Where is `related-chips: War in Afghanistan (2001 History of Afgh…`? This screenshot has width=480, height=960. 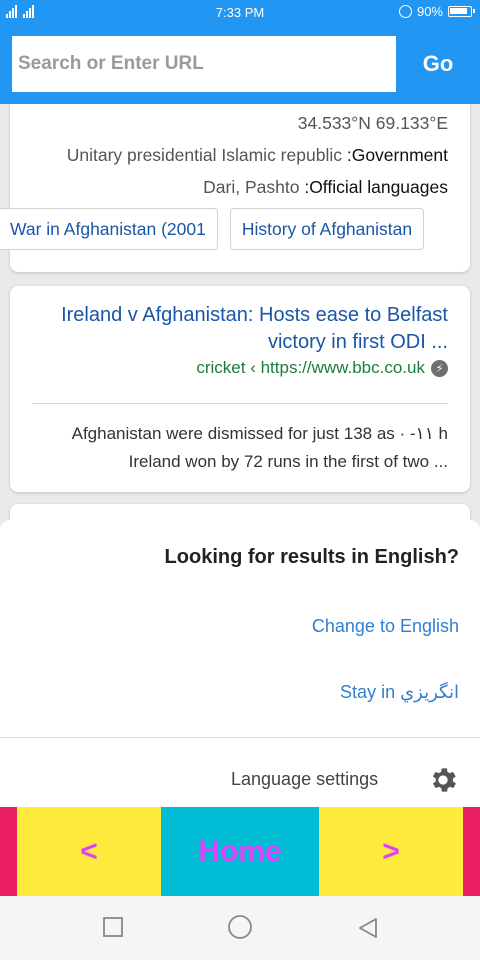
related-chips: War in Afghanistan (2001 History of Afgh… is located at coordinates (212, 229).